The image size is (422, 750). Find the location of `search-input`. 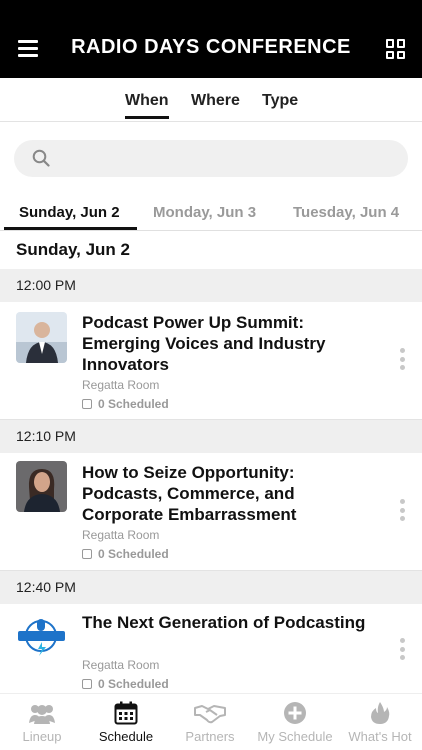

search-input is located at coordinates (225, 158).